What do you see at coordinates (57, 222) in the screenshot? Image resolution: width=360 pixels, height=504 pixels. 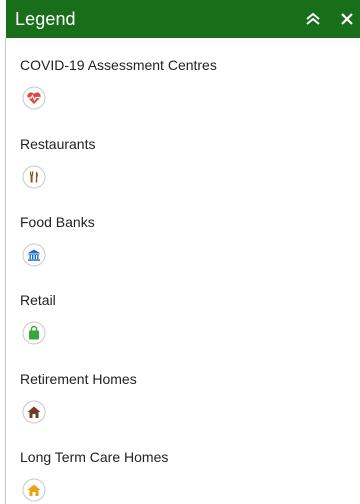 I see `legend-item-label: Food Banks` at bounding box center [57, 222].